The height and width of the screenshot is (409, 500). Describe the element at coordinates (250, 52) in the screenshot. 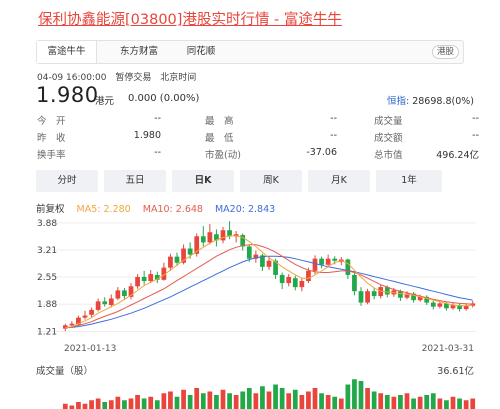

I see `source-tabs: 富途牛牛 东方财富 同花顺 港股` at that location.